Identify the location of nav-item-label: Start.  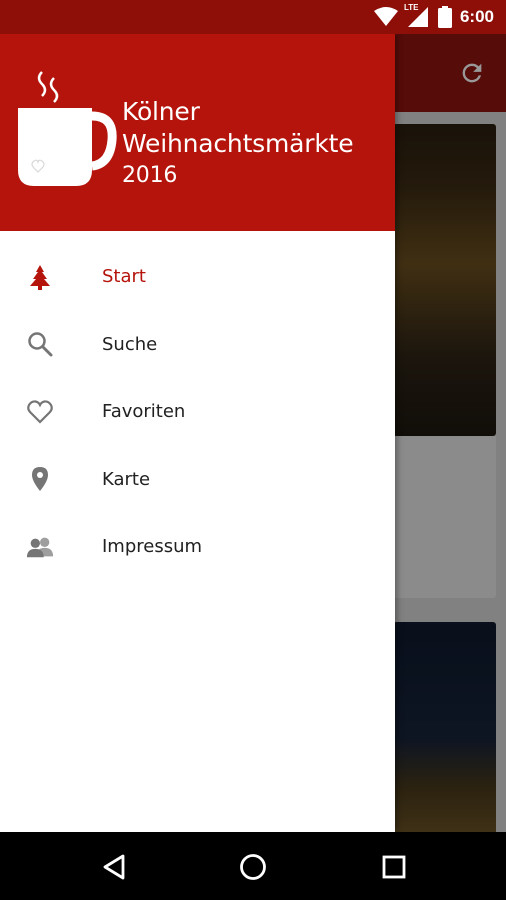
(124, 277).